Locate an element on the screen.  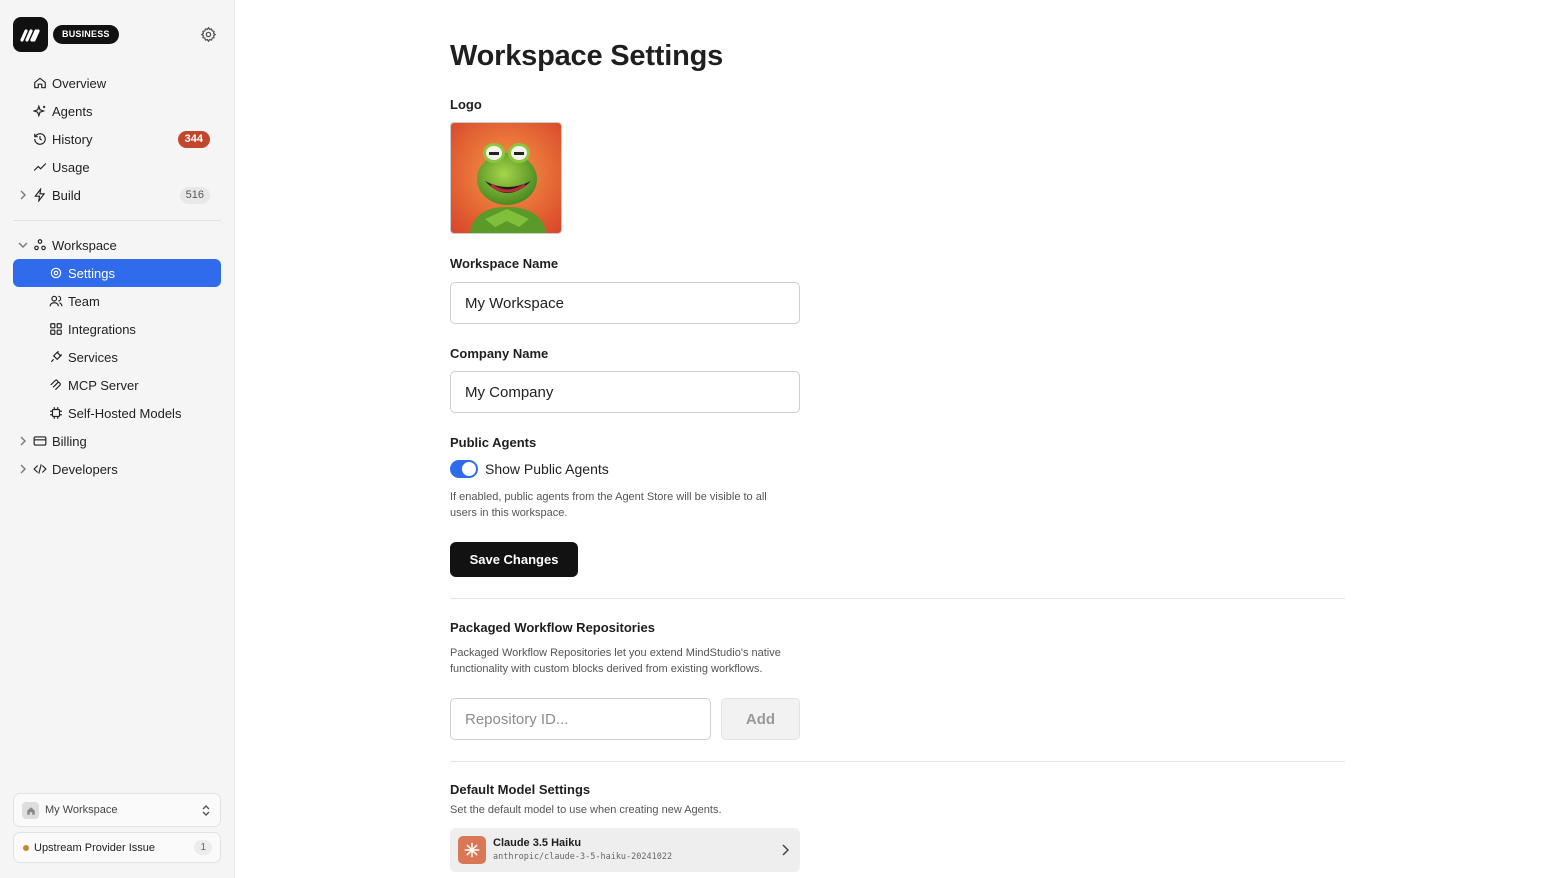
workspace-name-field is located at coordinates (625, 303).